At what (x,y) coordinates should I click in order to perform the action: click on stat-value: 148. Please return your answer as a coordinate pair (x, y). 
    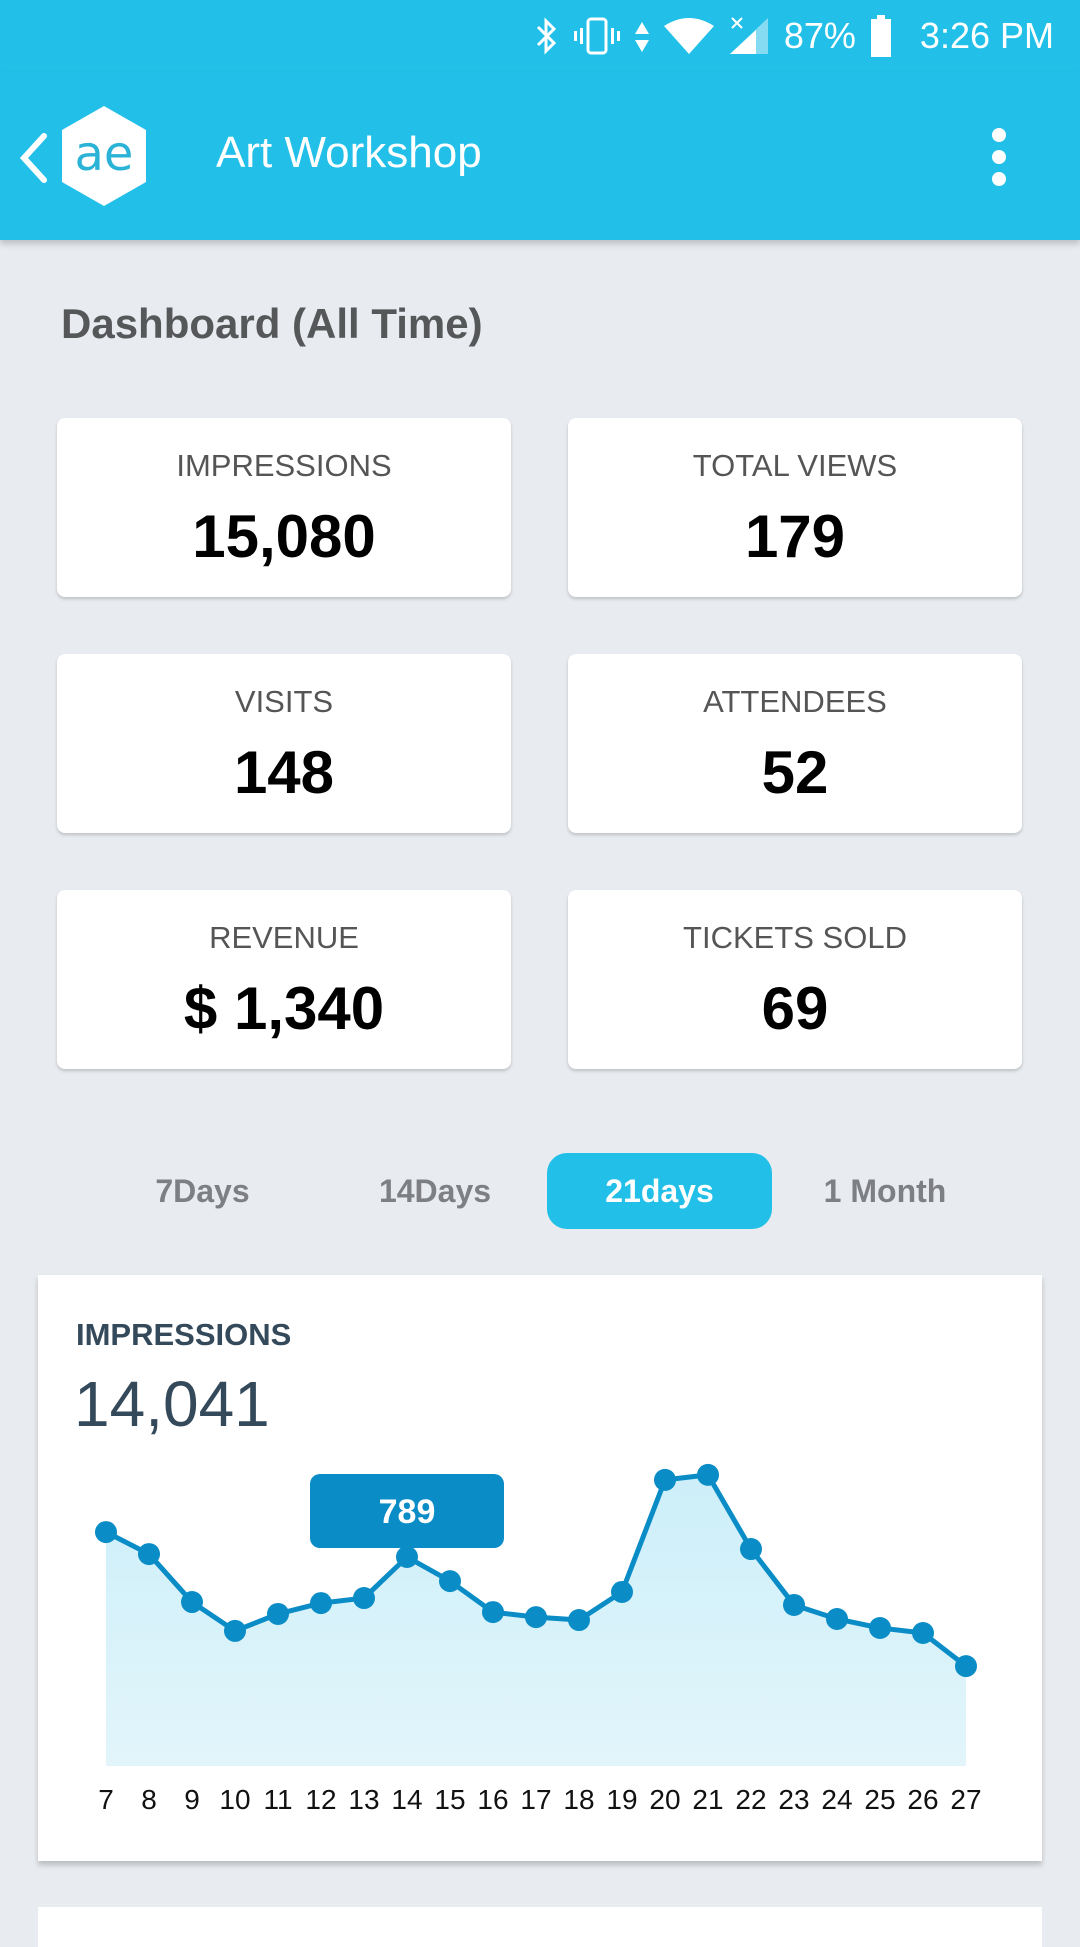
    Looking at the image, I should click on (284, 772).